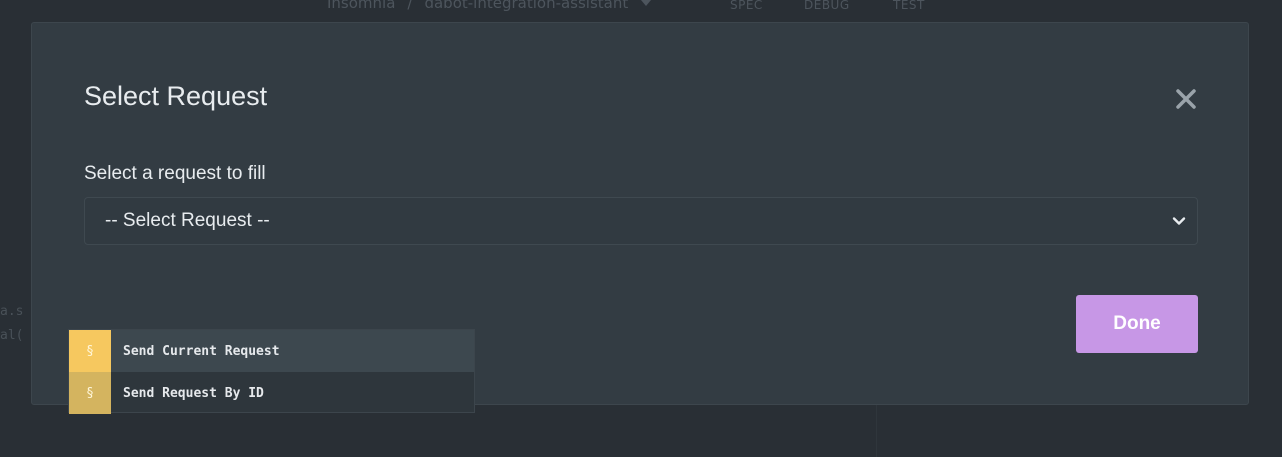  I want to click on background-code-editor: a.s al(, so click(11, 324).